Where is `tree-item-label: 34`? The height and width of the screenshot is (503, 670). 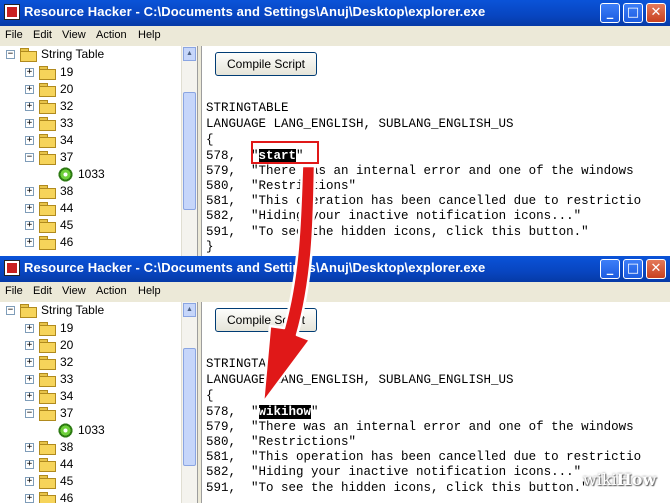
tree-item-label: 34 is located at coordinates (67, 140).